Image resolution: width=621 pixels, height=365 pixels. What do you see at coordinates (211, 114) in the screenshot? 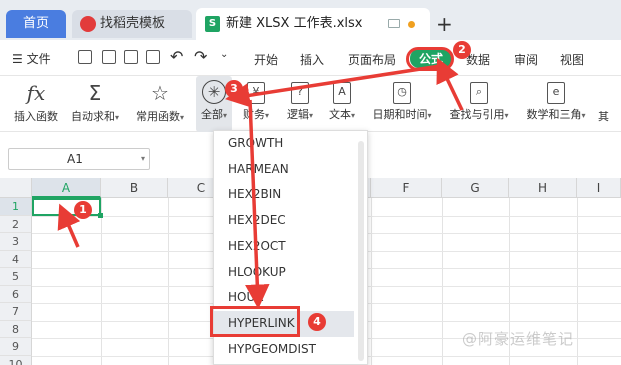
I see `all-functions-label: 全部` at bounding box center [211, 114].